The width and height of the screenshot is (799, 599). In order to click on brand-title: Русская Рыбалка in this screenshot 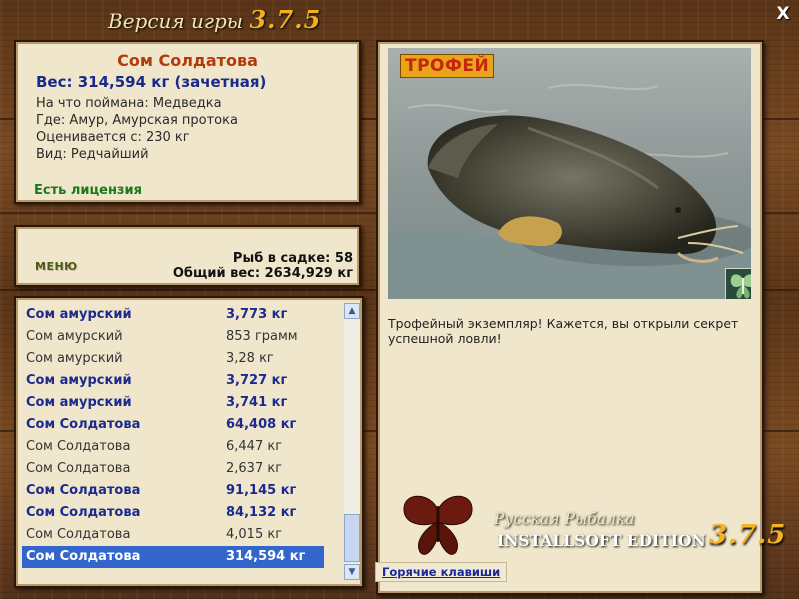, I will do `click(564, 519)`.